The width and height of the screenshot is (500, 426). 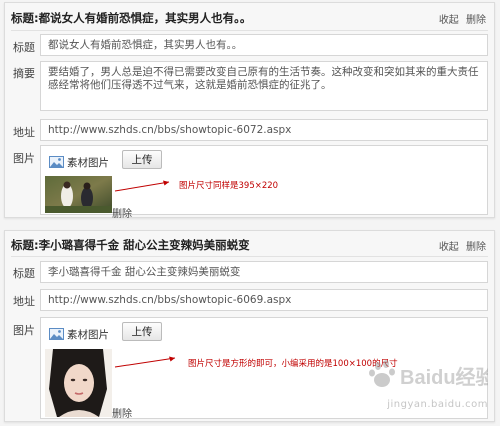 I want to click on panel-title: 标题:李小璐喜得千金 甜心公主变辣妈美丽蜕变, so click(x=130, y=245).